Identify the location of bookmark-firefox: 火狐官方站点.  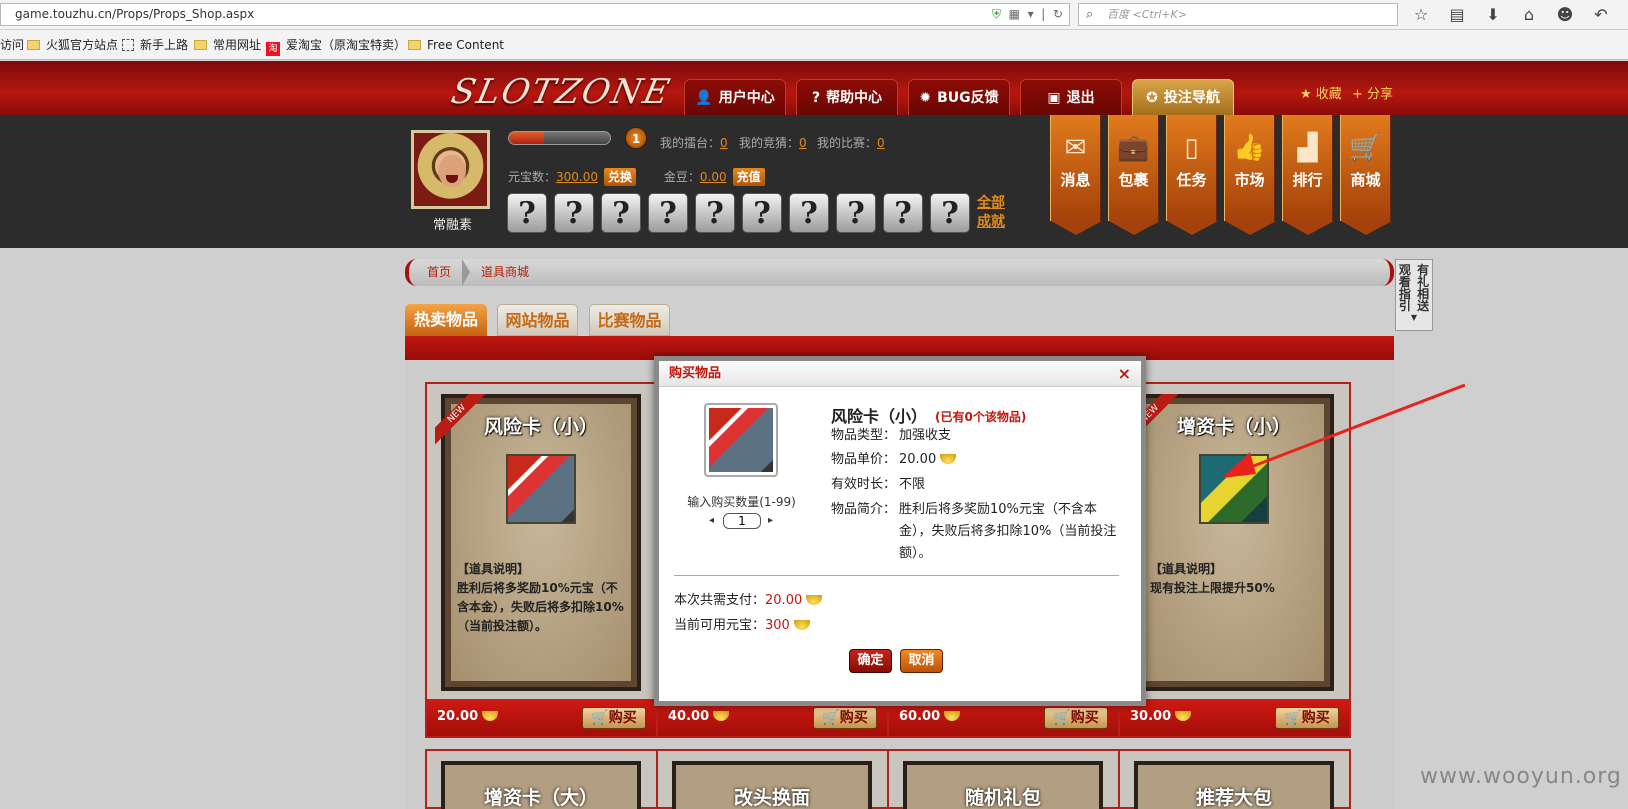
(72, 45).